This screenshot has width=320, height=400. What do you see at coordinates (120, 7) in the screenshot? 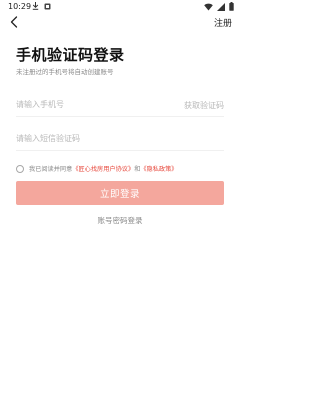
I see `status-bar: 10:29` at bounding box center [120, 7].